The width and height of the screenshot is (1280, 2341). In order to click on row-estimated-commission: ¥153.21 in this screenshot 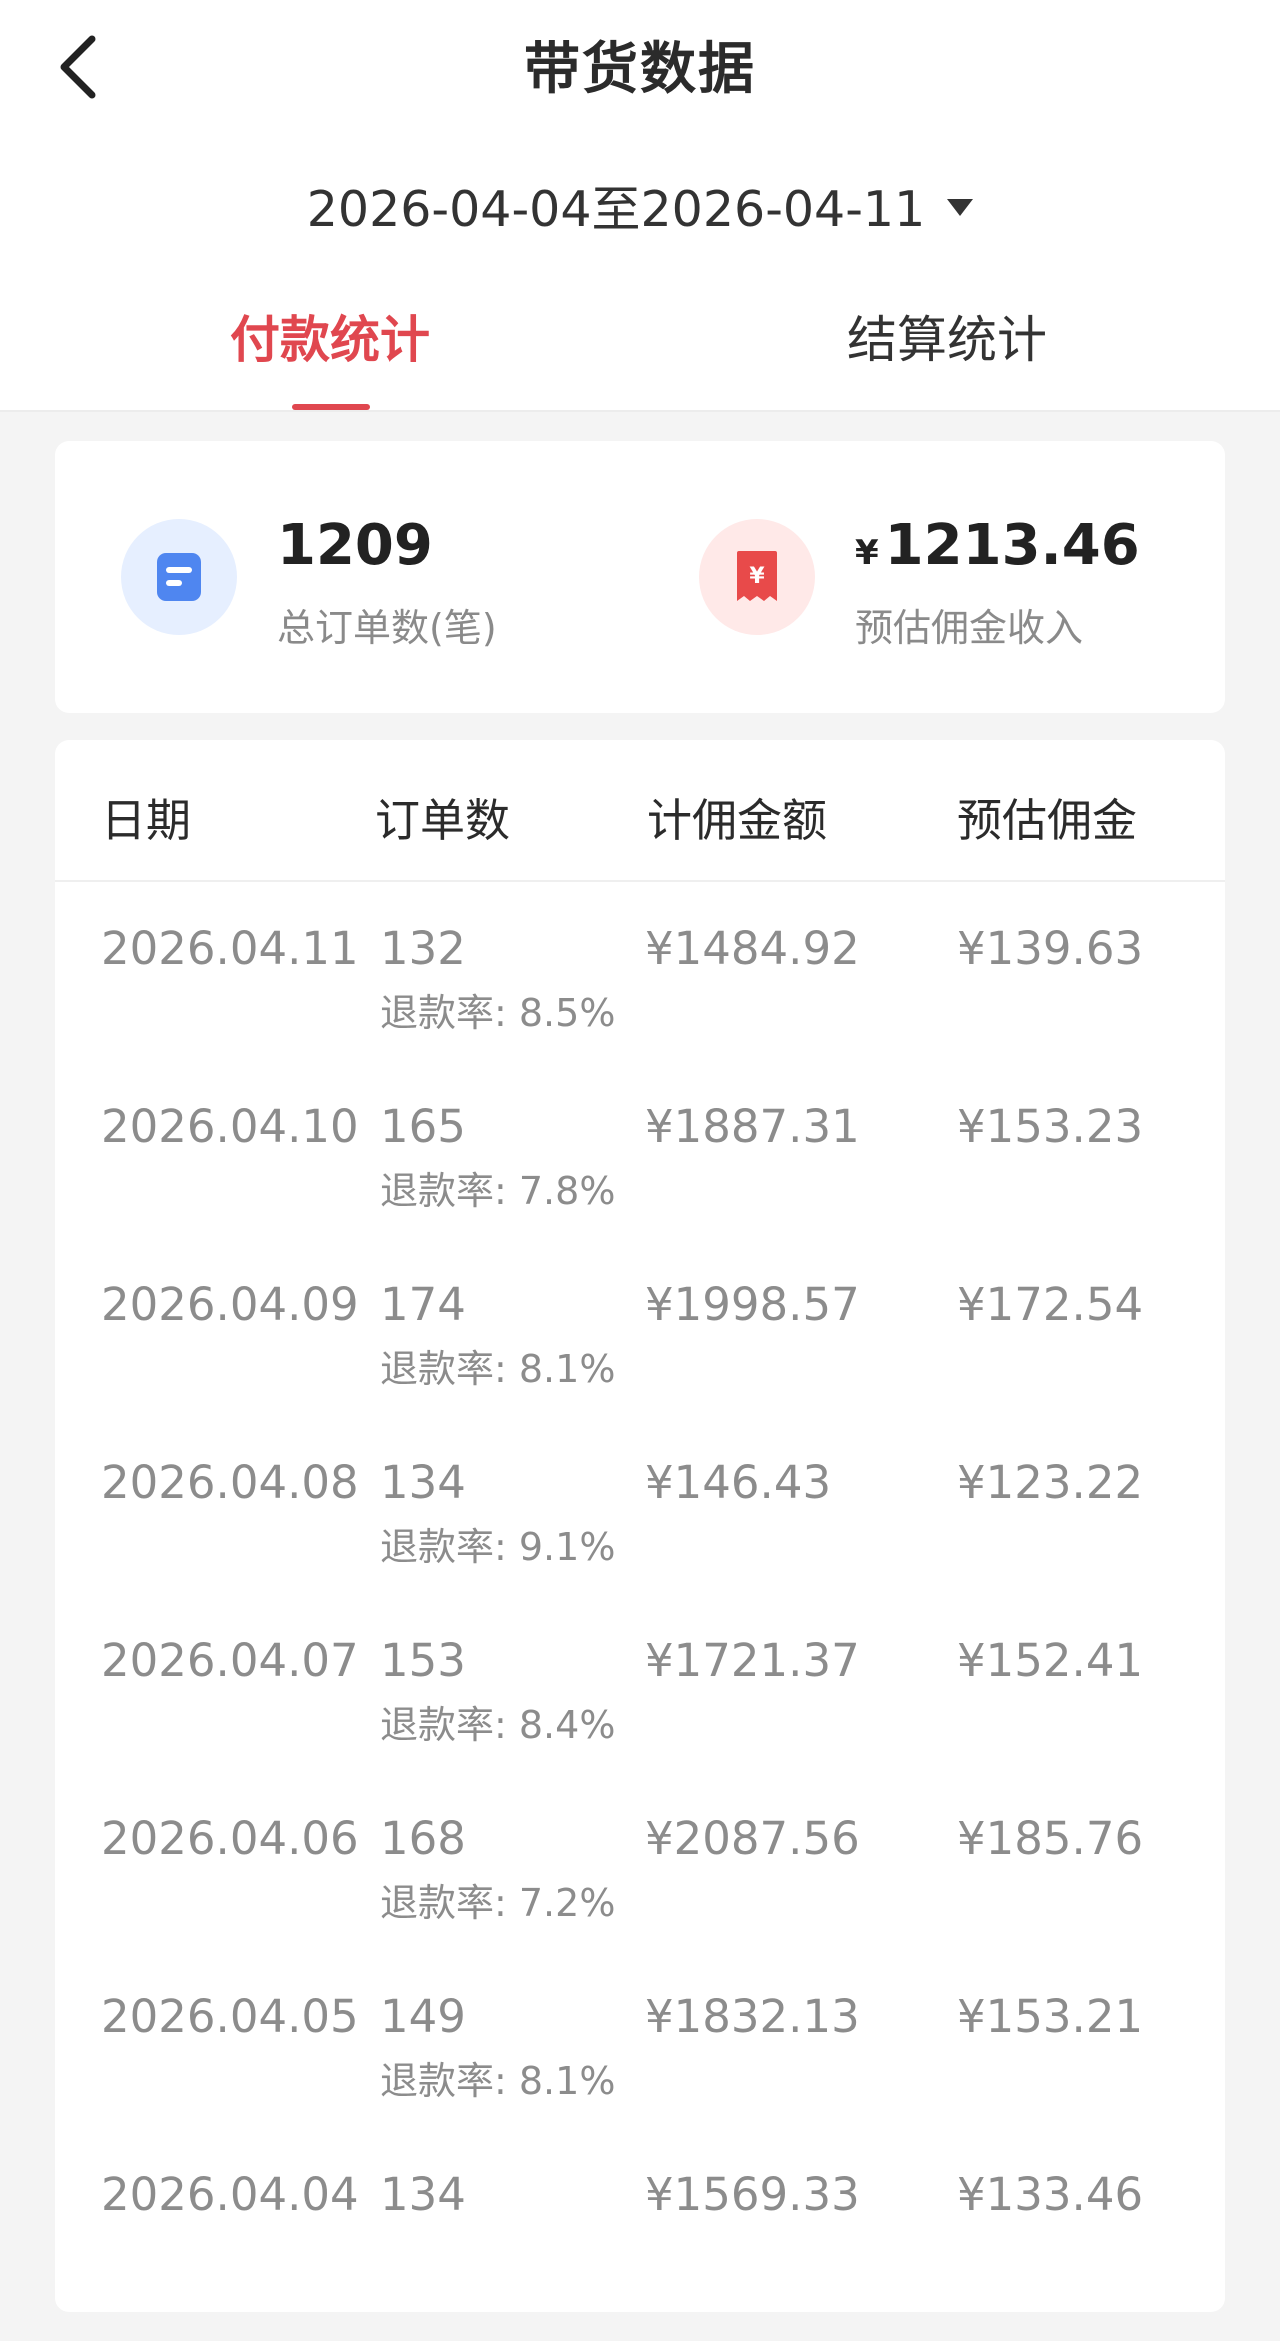, I will do `click(1050, 2016)`.